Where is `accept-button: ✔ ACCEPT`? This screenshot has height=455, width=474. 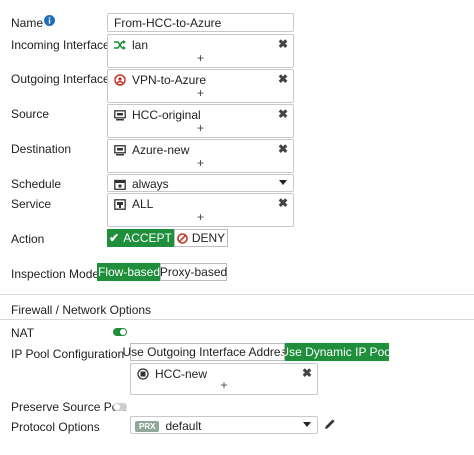 accept-button: ✔ ACCEPT is located at coordinates (140, 238).